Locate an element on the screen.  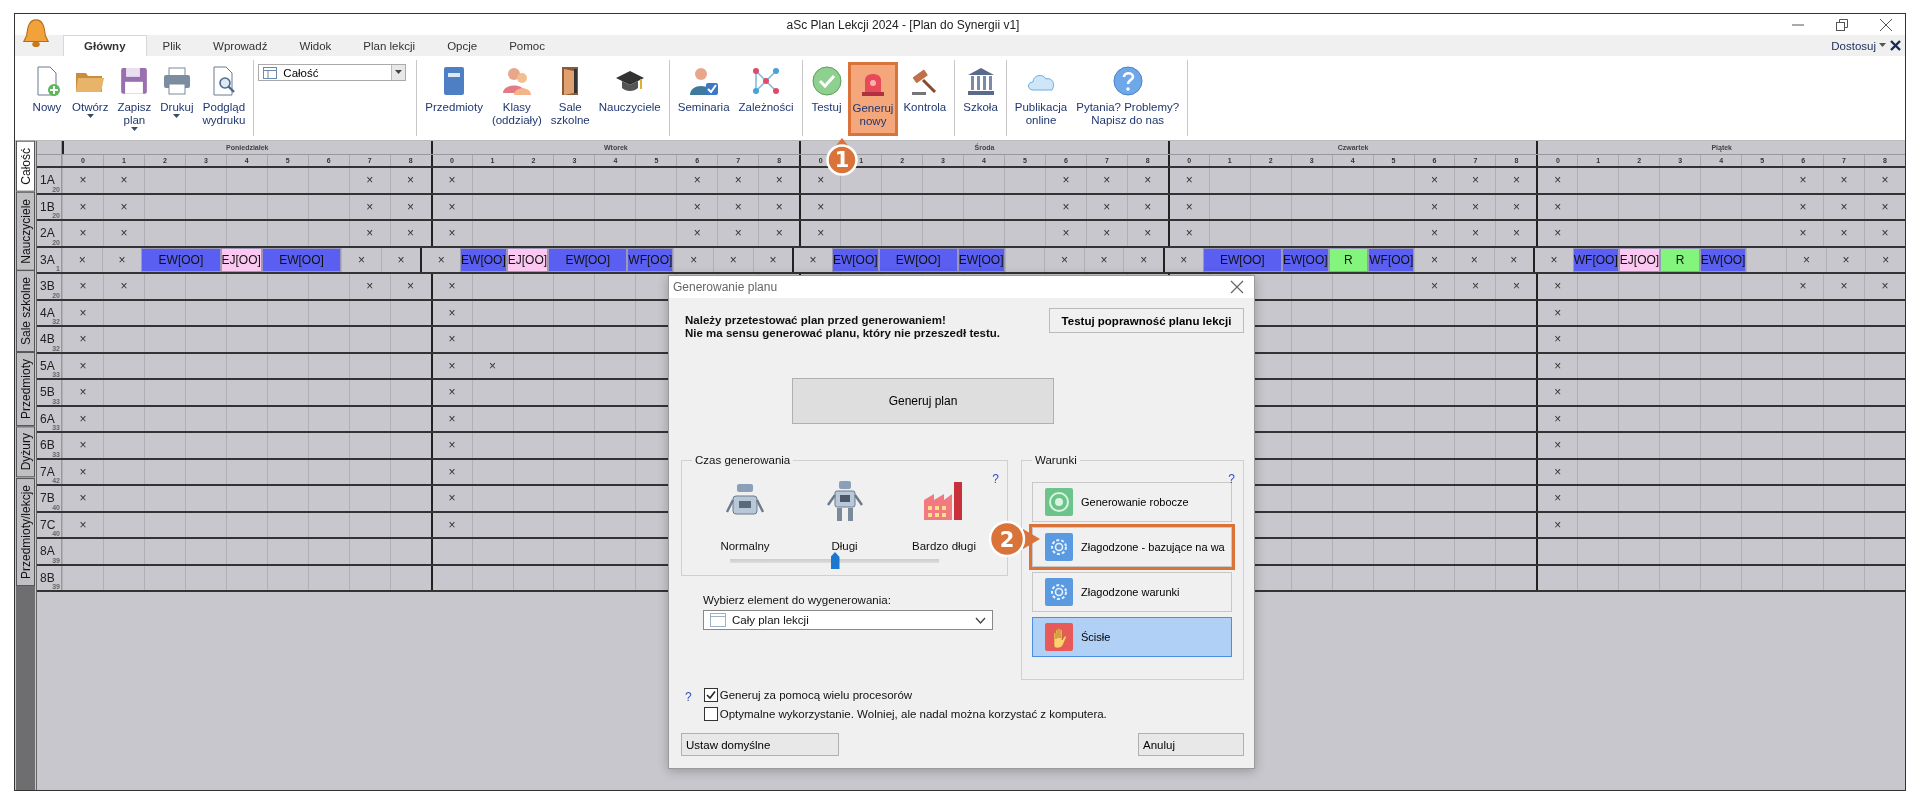
ribbon-button: Nauczyciele is located at coordinates (629, 99).